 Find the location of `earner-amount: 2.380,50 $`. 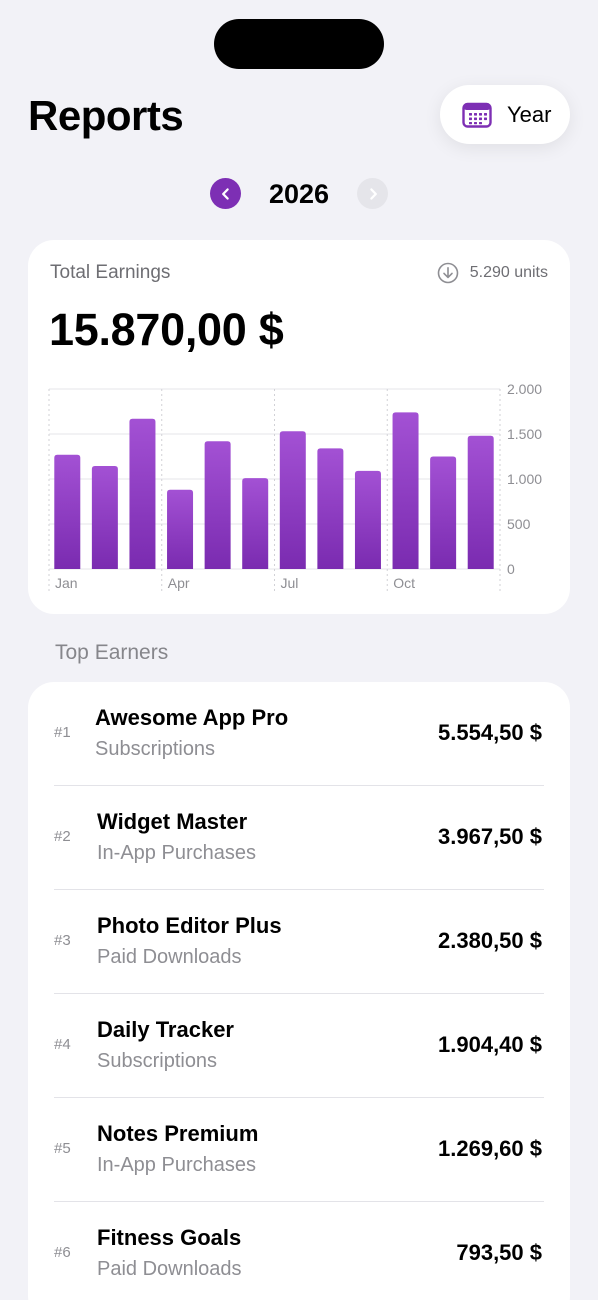

earner-amount: 2.380,50 $ is located at coordinates (490, 940).